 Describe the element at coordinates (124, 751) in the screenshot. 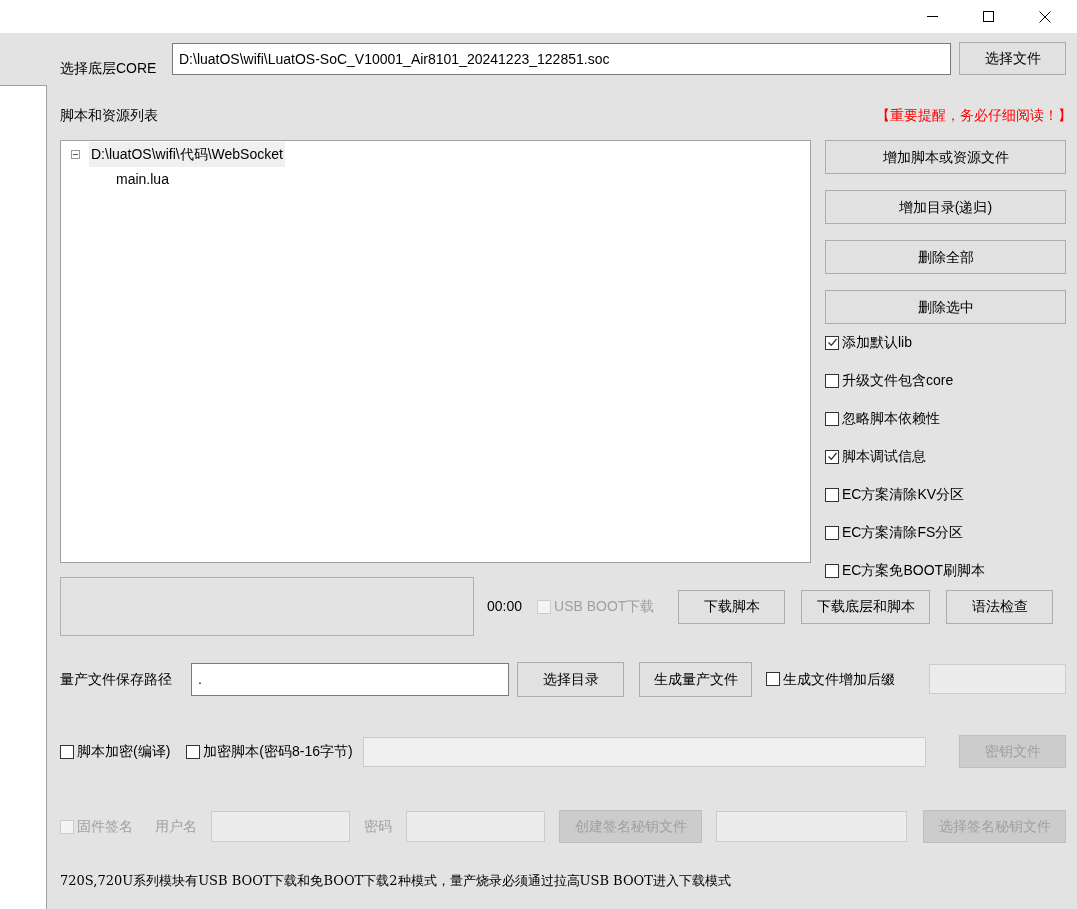

I see `checkbox-label: 脚本加密(编译)` at that location.